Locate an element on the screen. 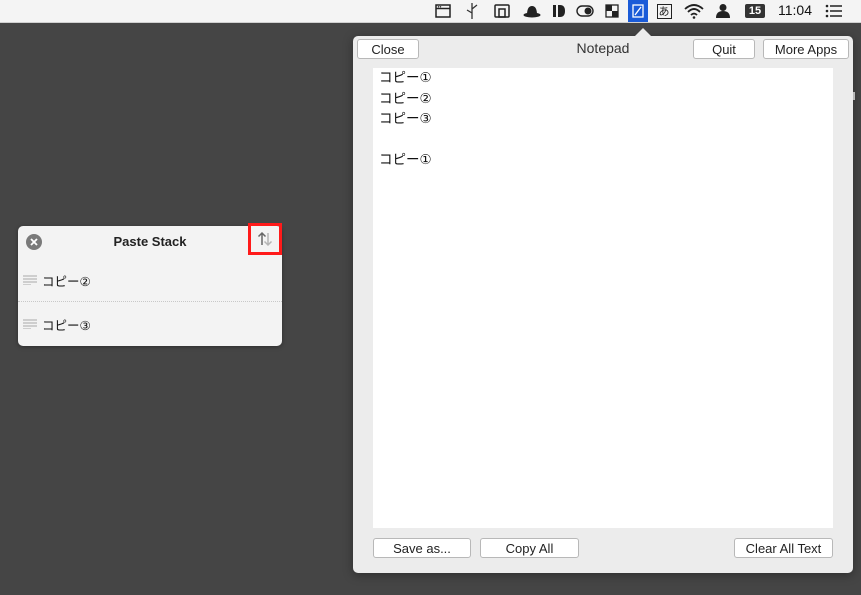  id-icon is located at coordinates (559, 11).